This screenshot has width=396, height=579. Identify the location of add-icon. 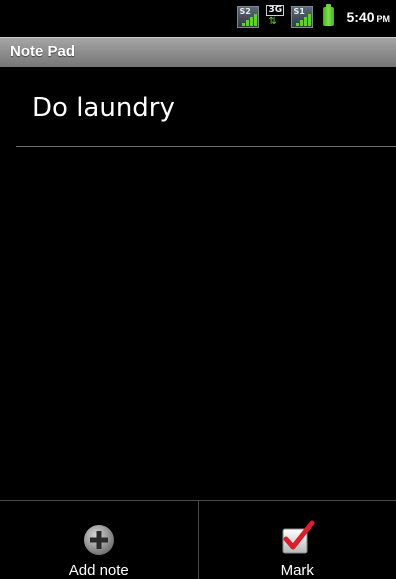
(98, 540).